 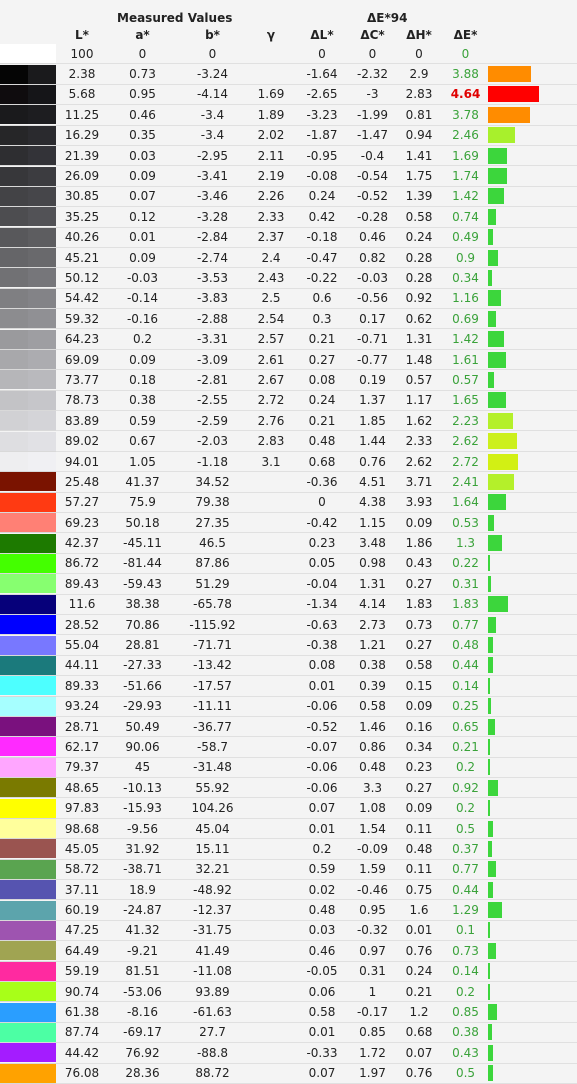 I want to click on cell-a: 0.09, so click(x=142, y=258).